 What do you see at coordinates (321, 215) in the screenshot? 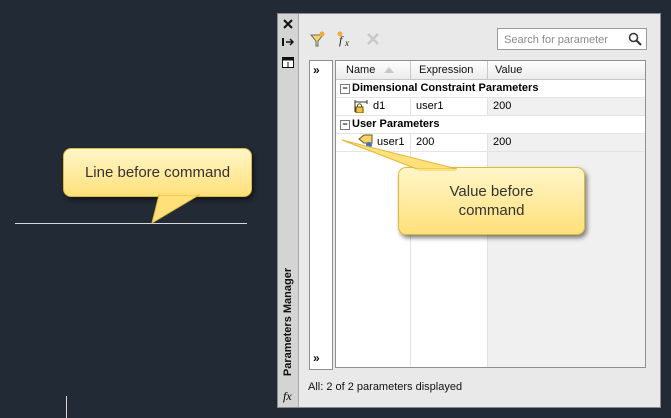
I see `filter-tree-pane: » »` at bounding box center [321, 215].